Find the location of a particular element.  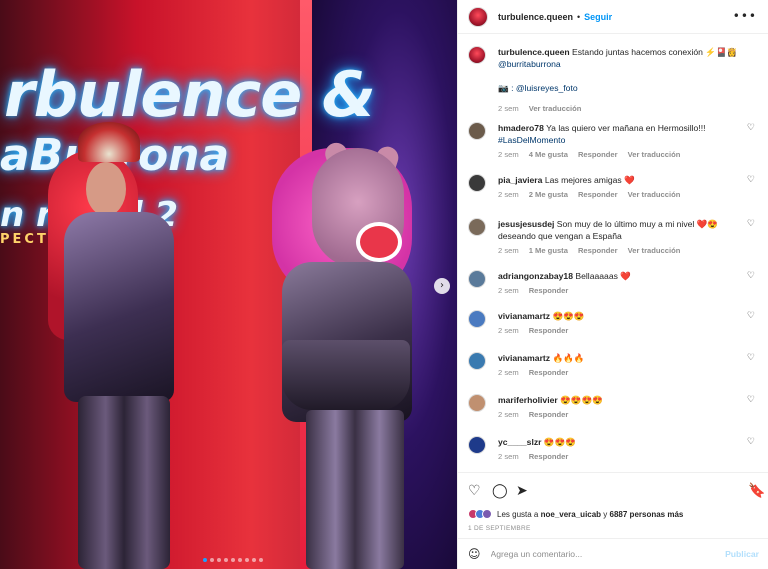

commenter-username: jesusjesusdej is located at coordinates (526, 224).